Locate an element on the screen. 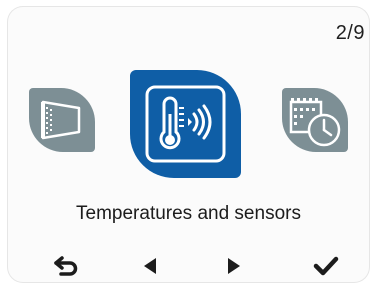 The height and width of the screenshot is (289, 377). right-arrow-icon is located at coordinates (234, 266).